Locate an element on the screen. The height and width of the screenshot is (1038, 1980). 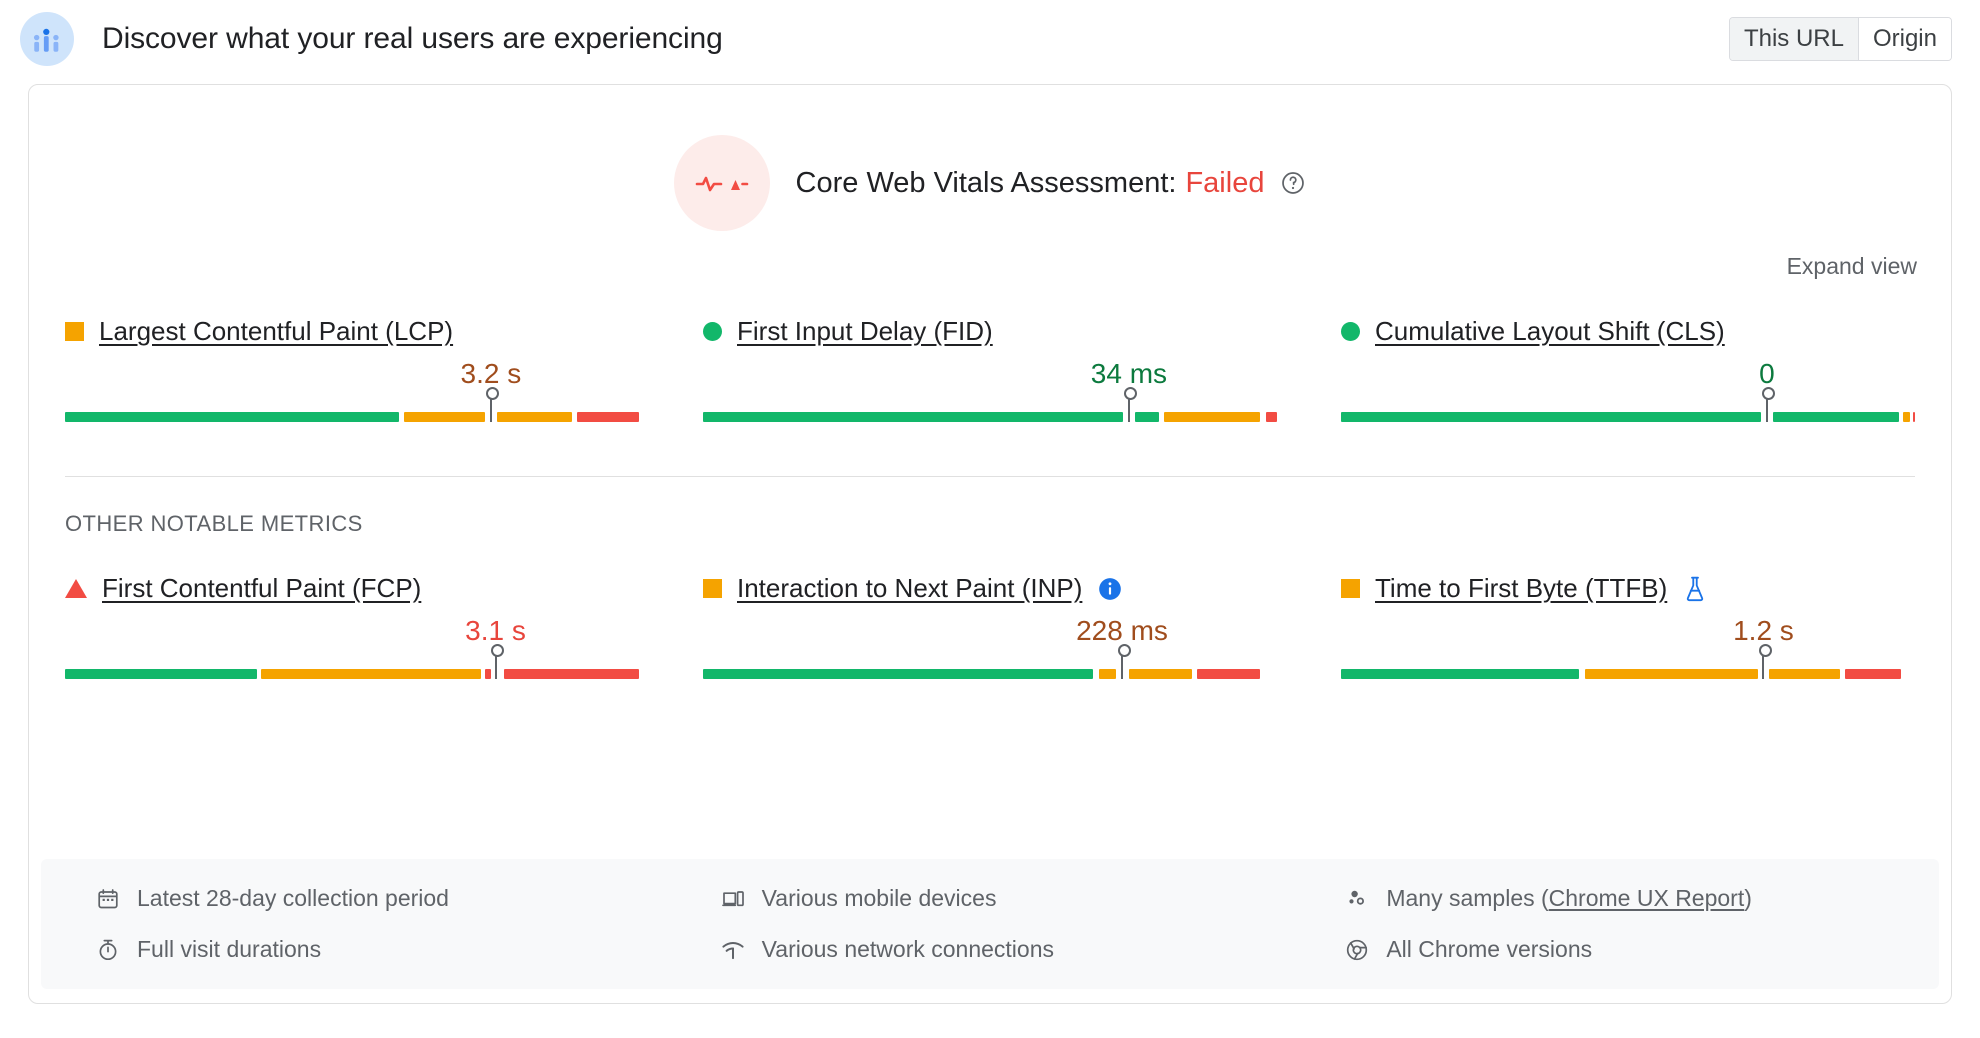
footer-item-label: Latest 28-day collection period is located at coordinates (293, 898).